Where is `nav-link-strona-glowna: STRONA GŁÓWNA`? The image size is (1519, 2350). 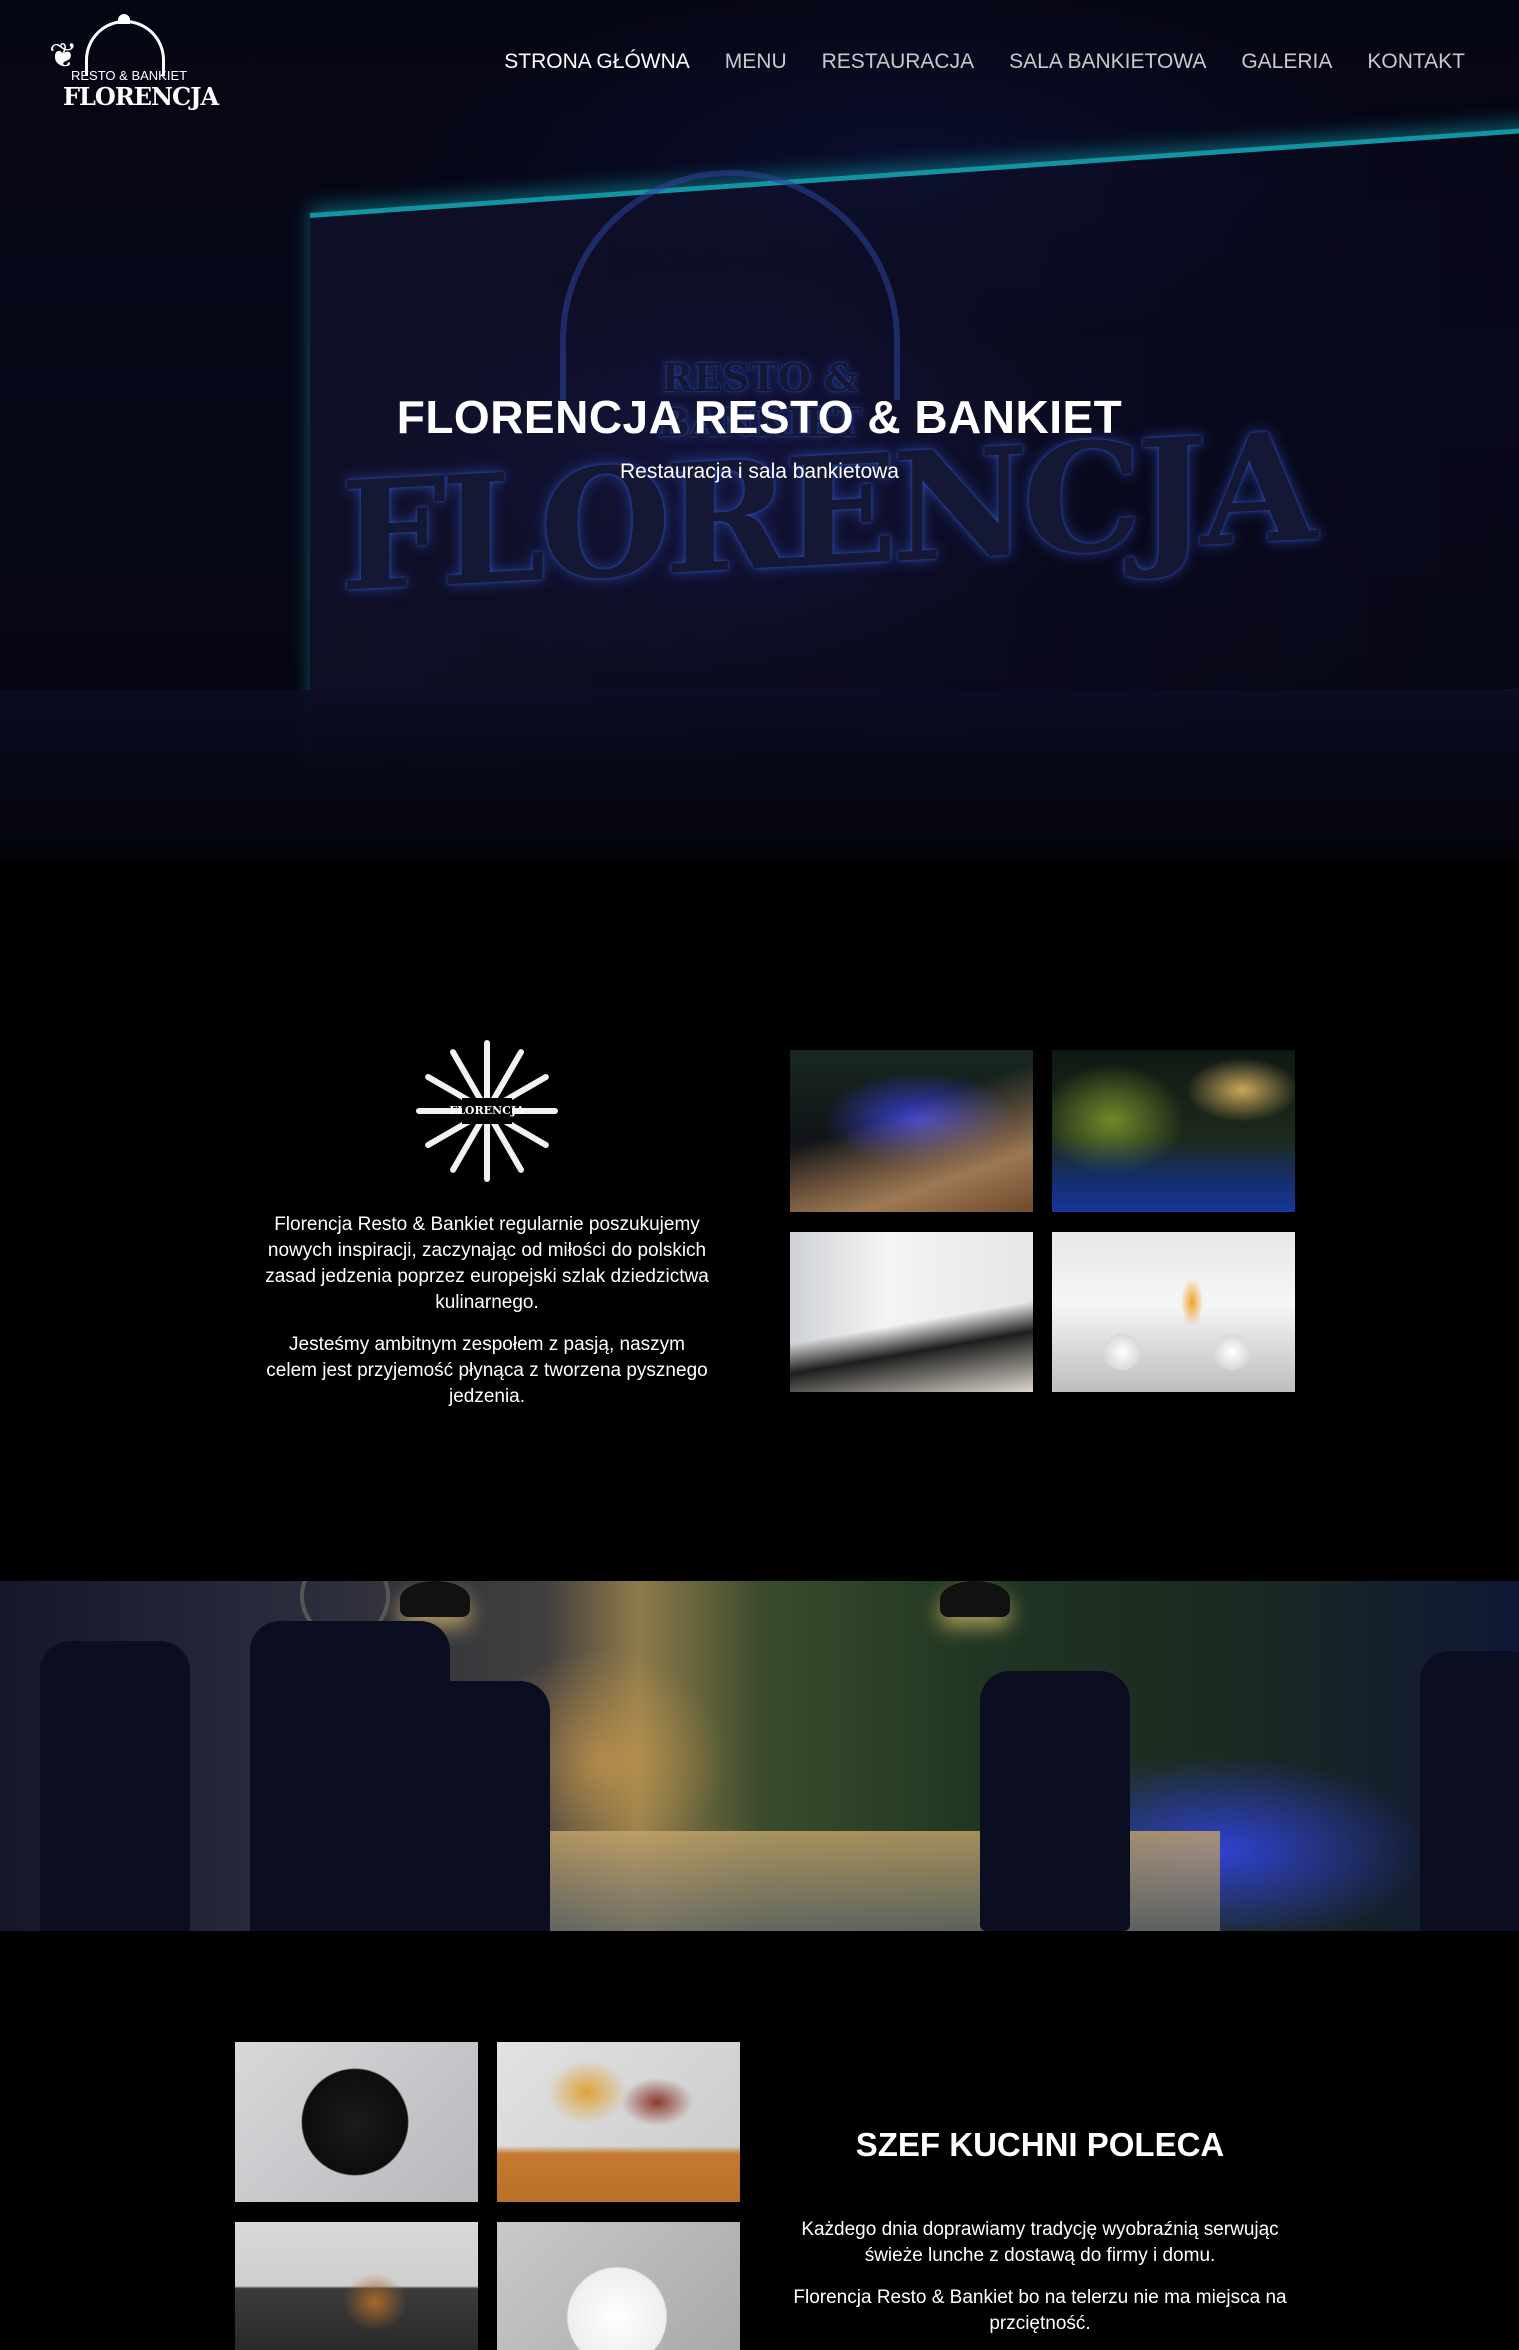 nav-link-strona-glowna: STRONA GŁÓWNA is located at coordinates (597, 62).